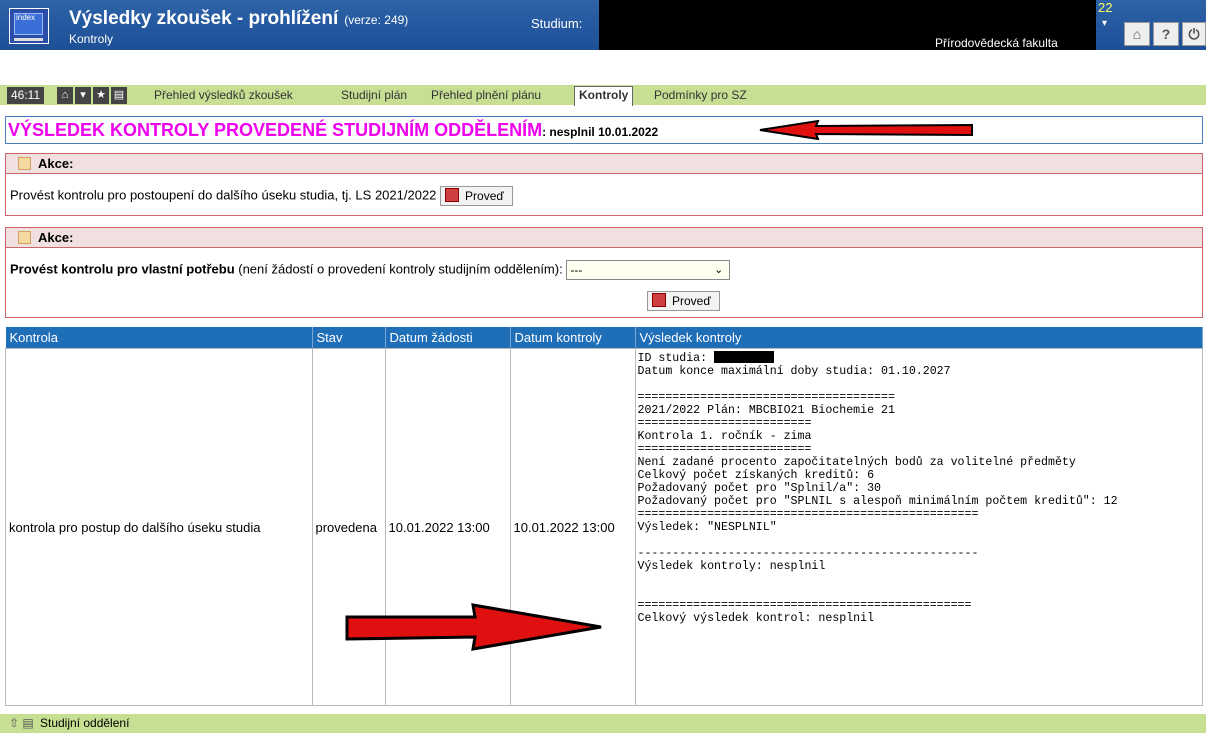 The height and width of the screenshot is (733, 1206). I want to click on left-arrow-annotation, so click(866, 130).